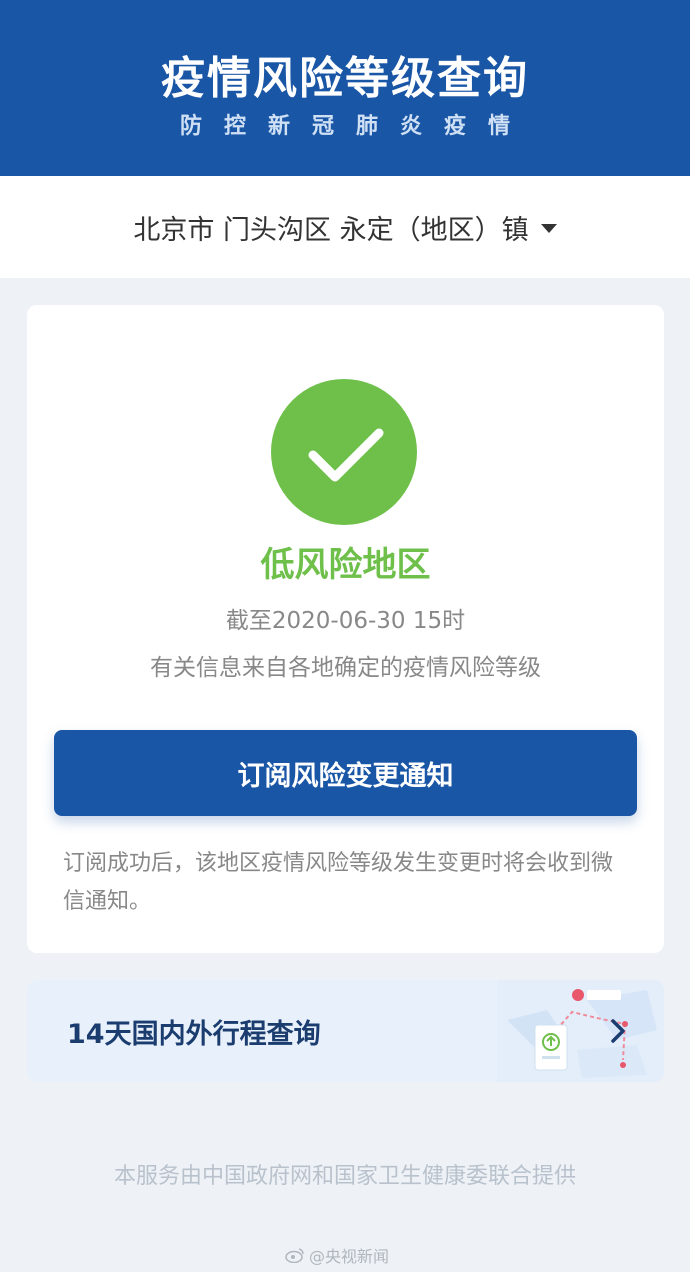 The image size is (690, 1272). Describe the element at coordinates (345, 1031) in the screenshot. I see `trip-query-card: 14天国内外行程查询` at that location.